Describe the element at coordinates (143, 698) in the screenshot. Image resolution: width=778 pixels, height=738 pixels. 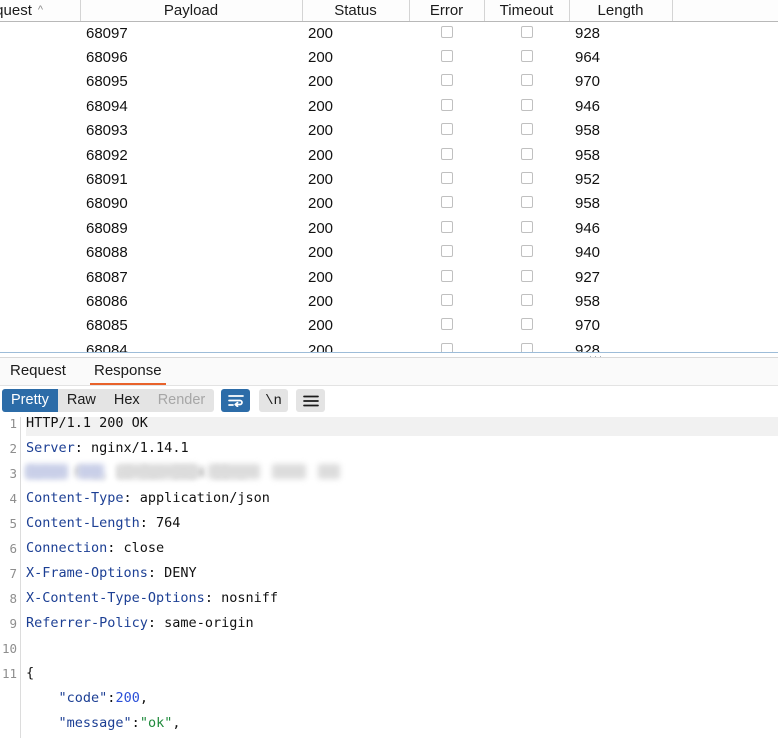
I see `json-comma: ,` at that location.